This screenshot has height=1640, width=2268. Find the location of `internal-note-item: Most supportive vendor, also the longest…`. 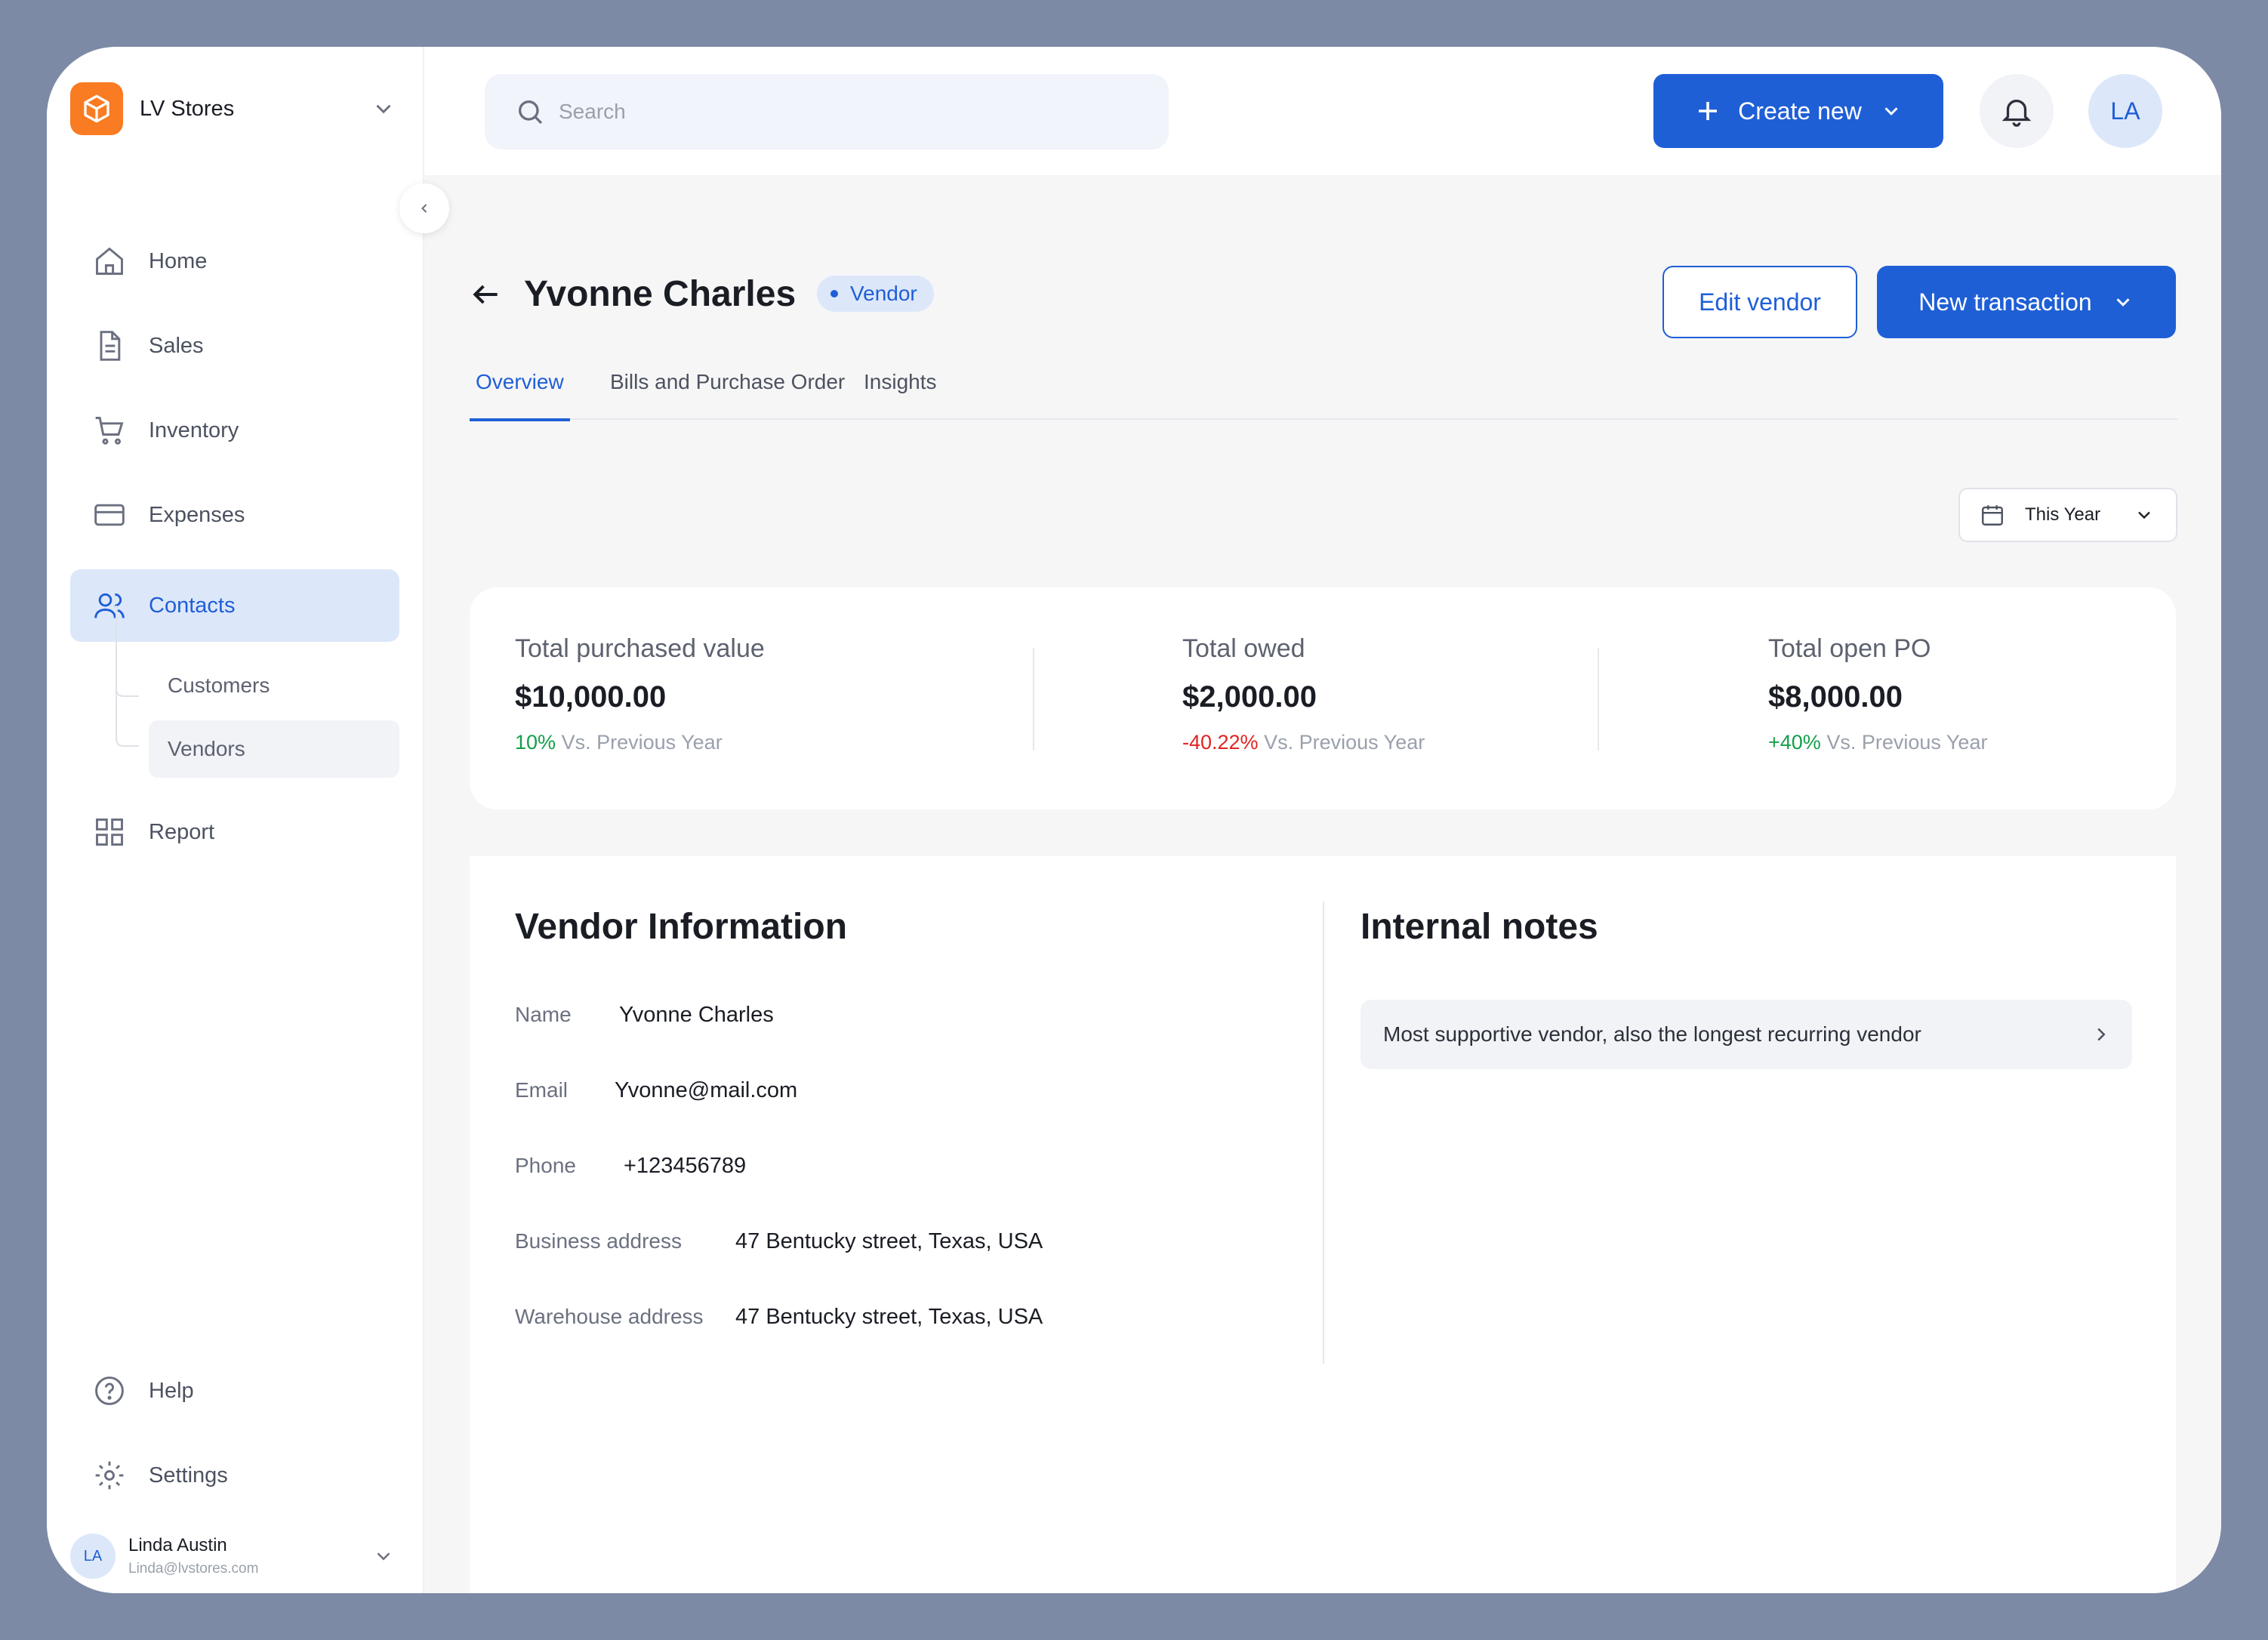

internal-note-item: Most supportive vendor, also the longest… is located at coordinates (1746, 1034).